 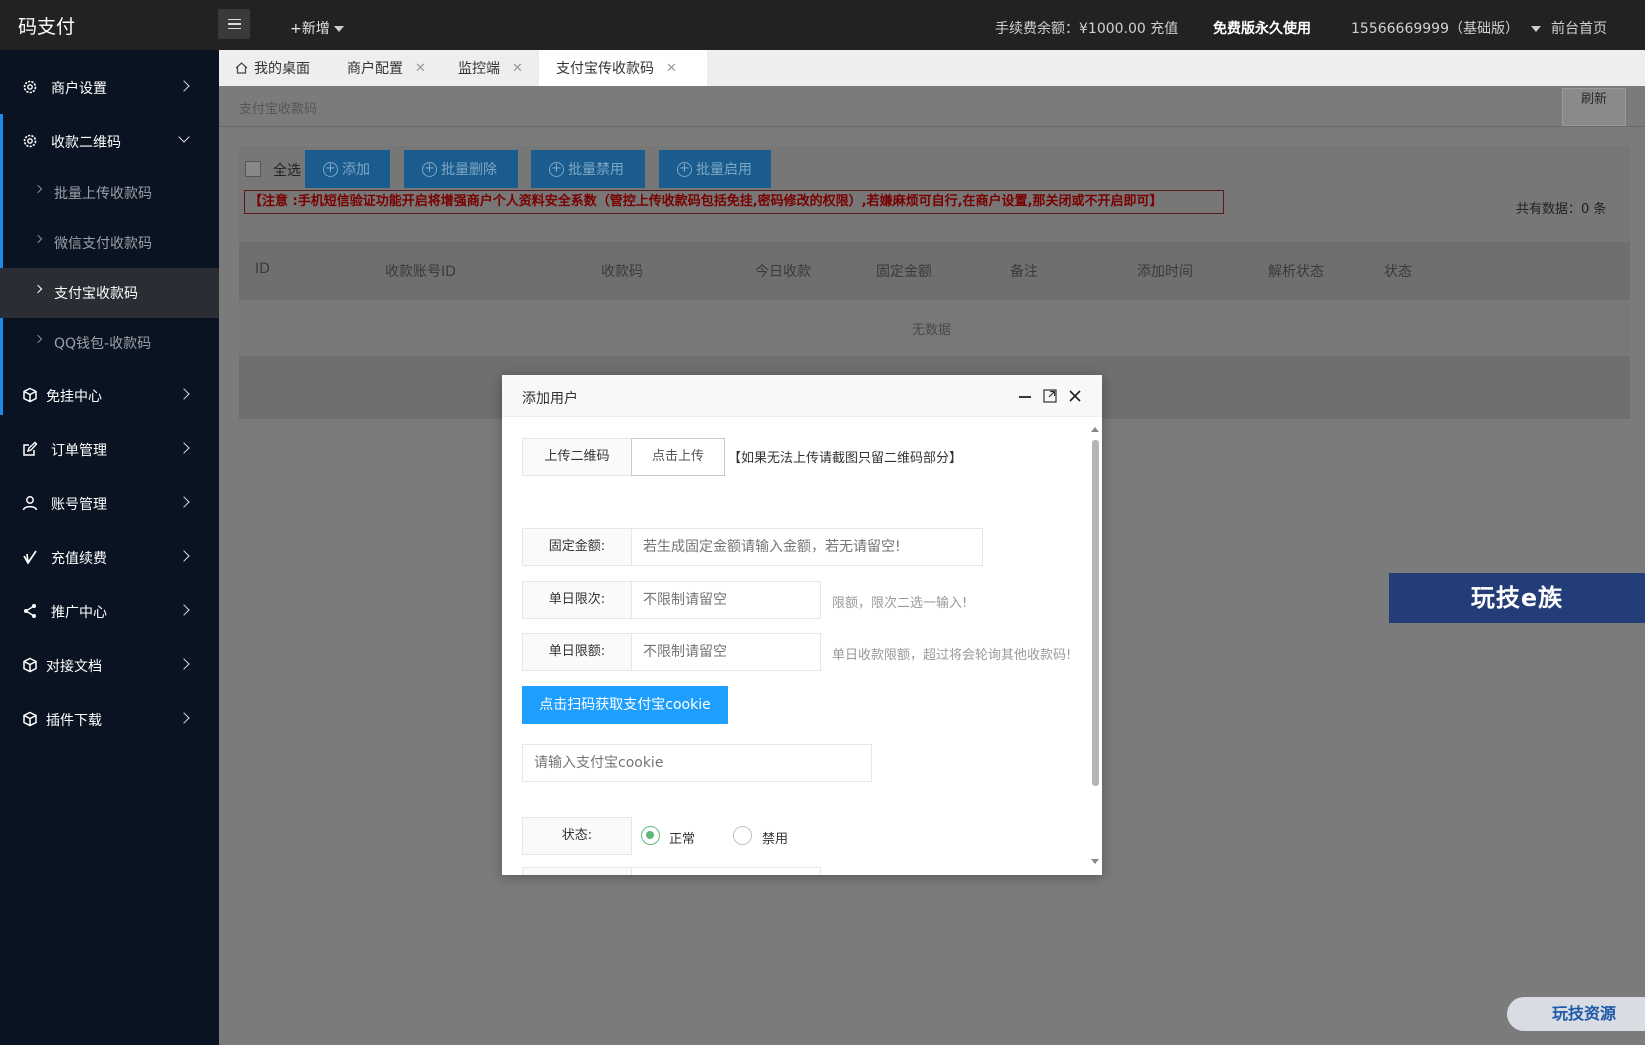 I want to click on no-data-text: 无数据, so click(x=932, y=330).